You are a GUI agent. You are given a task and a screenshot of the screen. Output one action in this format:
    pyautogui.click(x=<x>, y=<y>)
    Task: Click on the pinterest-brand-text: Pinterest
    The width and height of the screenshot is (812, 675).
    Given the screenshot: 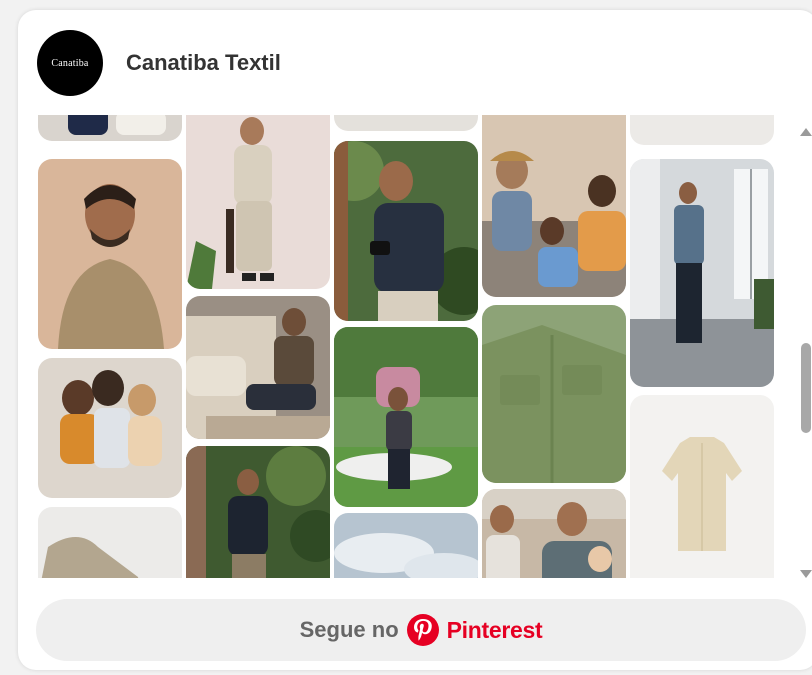 What is the action you would take?
    pyautogui.click(x=494, y=629)
    